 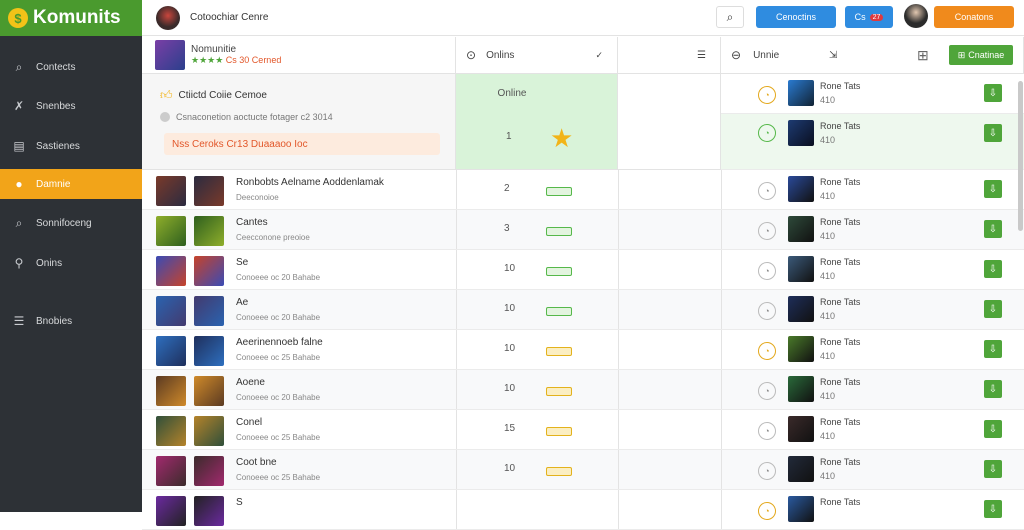 What do you see at coordinates (701, 55) in the screenshot?
I see `menu-icon: ☰` at bounding box center [701, 55].